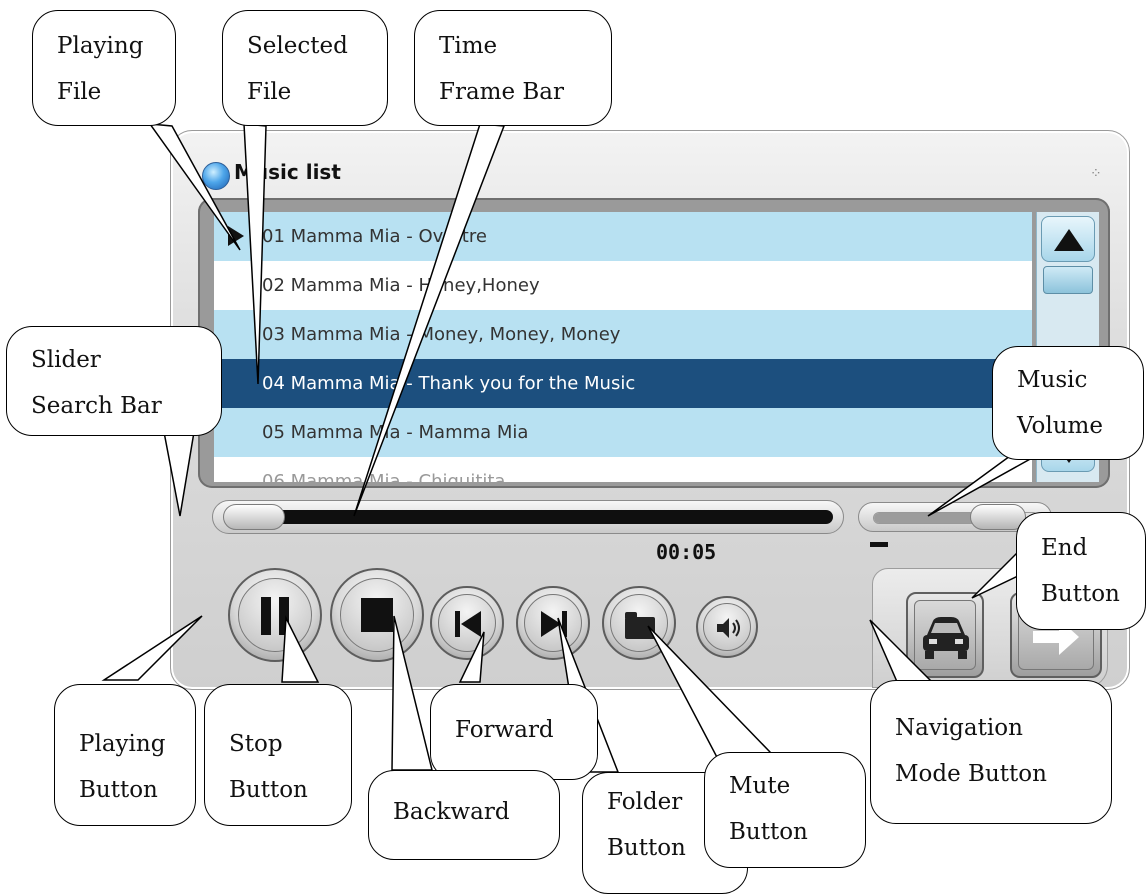  What do you see at coordinates (959, 728) in the screenshot?
I see `callout-text: Navigation` at bounding box center [959, 728].